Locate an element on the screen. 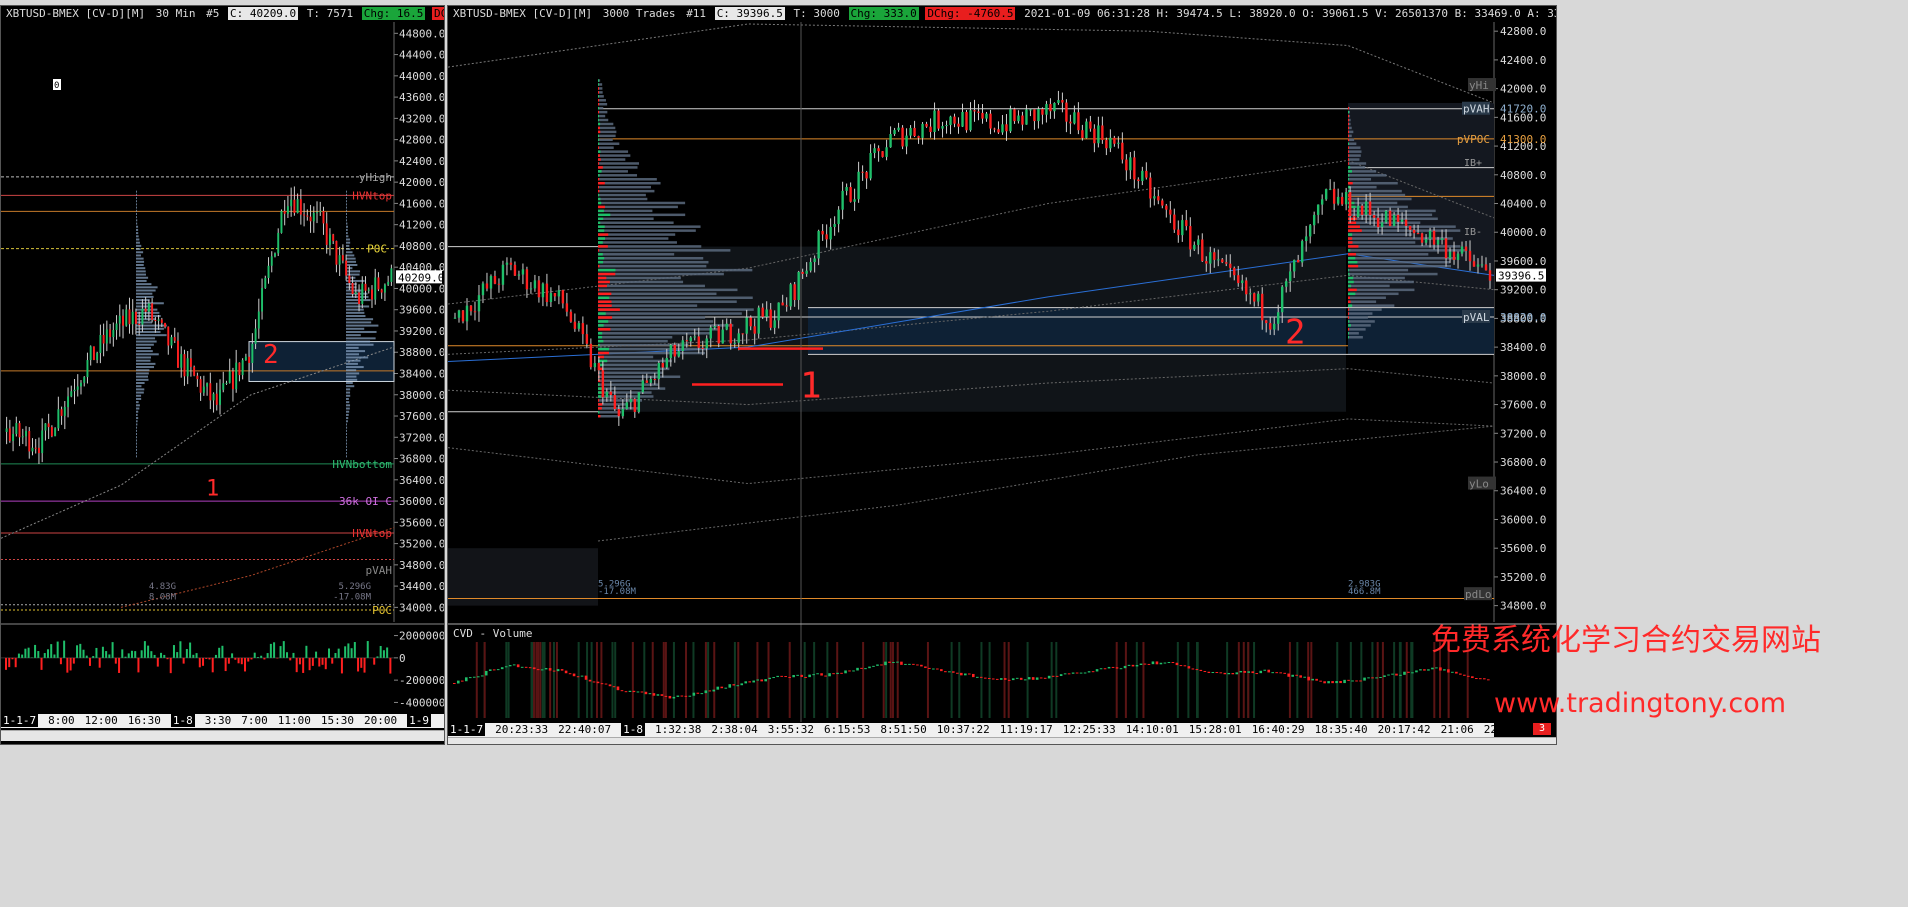 This screenshot has width=1908, height=907. right-scrollbar is located at coordinates (1002, 740).